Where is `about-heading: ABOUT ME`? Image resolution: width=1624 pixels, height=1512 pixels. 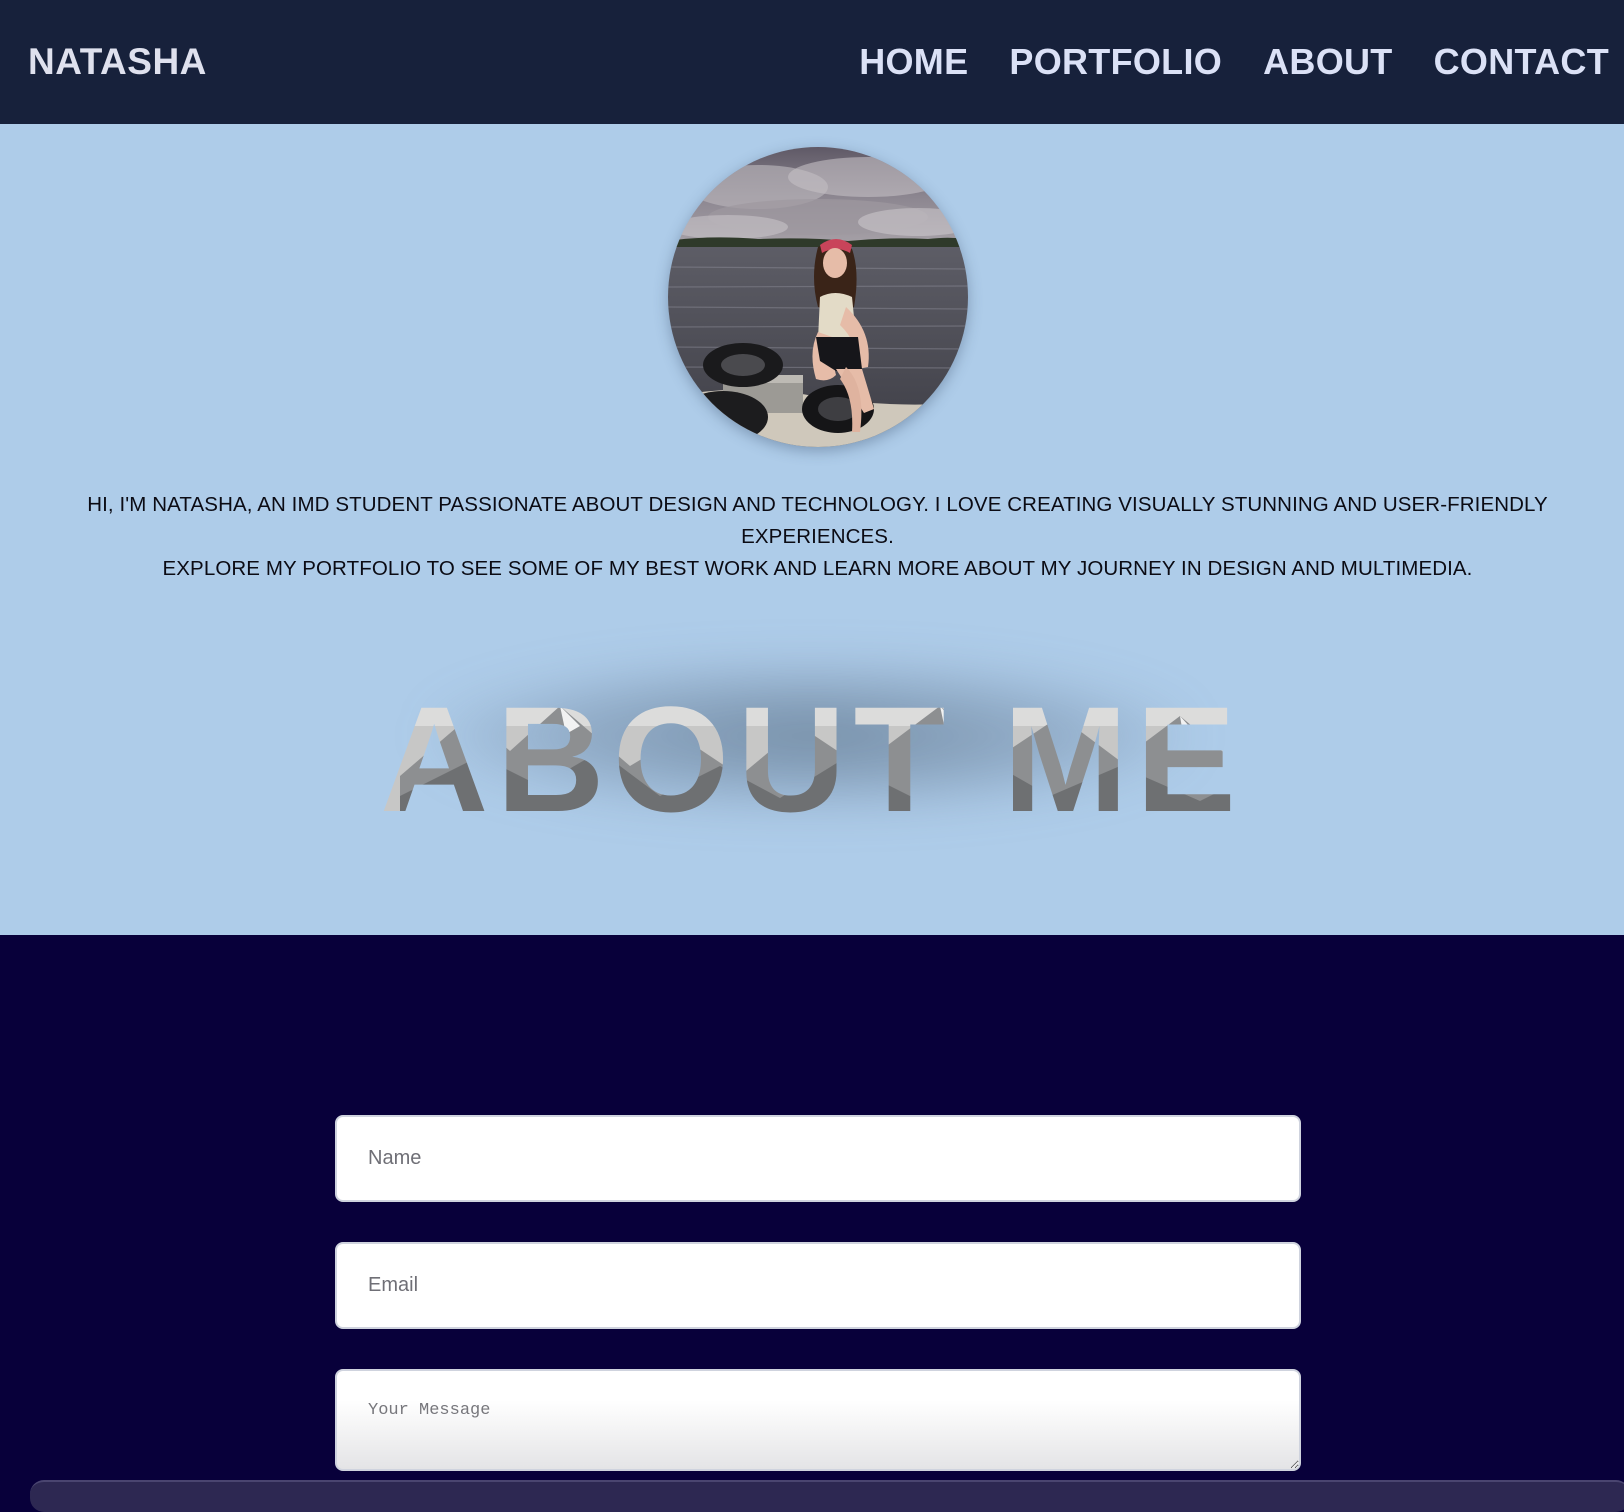
about-heading: ABOUT ME is located at coordinates (812, 759).